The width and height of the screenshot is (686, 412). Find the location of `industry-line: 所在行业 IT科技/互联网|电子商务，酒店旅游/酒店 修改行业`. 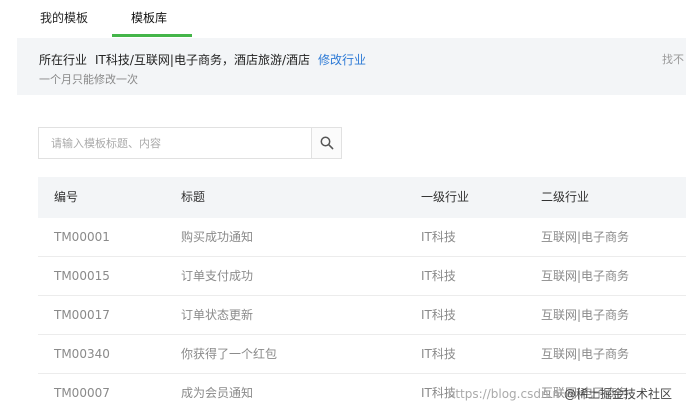

industry-line: 所在行业 IT科技/互联网|电子商务，酒店旅游/酒店 修改行业 is located at coordinates (202, 59).